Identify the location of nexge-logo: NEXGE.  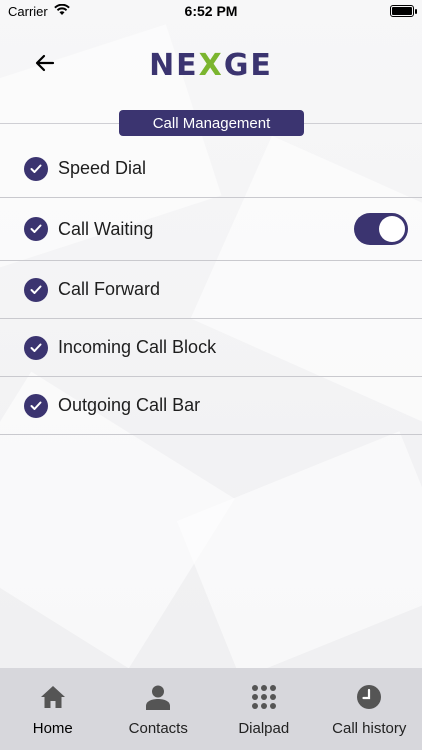
(211, 65).